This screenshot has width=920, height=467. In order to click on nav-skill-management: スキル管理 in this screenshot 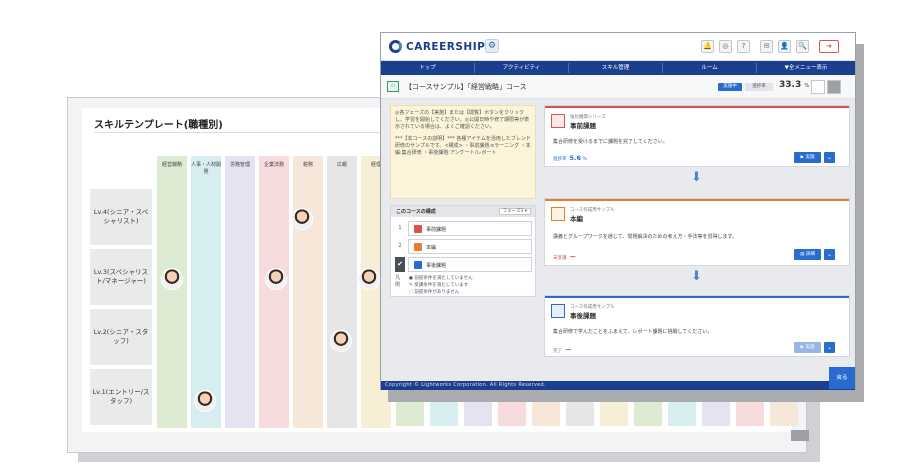, I will do `click(615, 68)`.